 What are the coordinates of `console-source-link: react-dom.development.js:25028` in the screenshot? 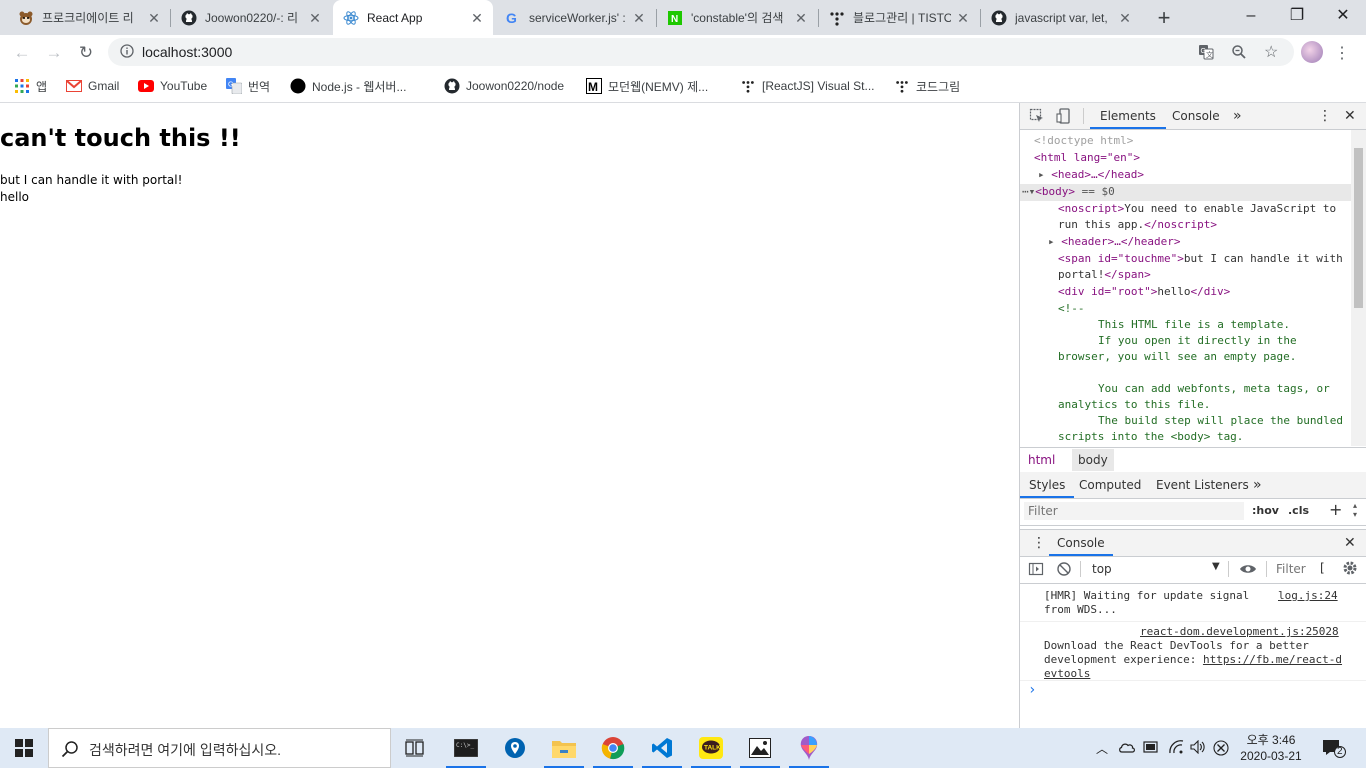 It's located at (1239, 632).